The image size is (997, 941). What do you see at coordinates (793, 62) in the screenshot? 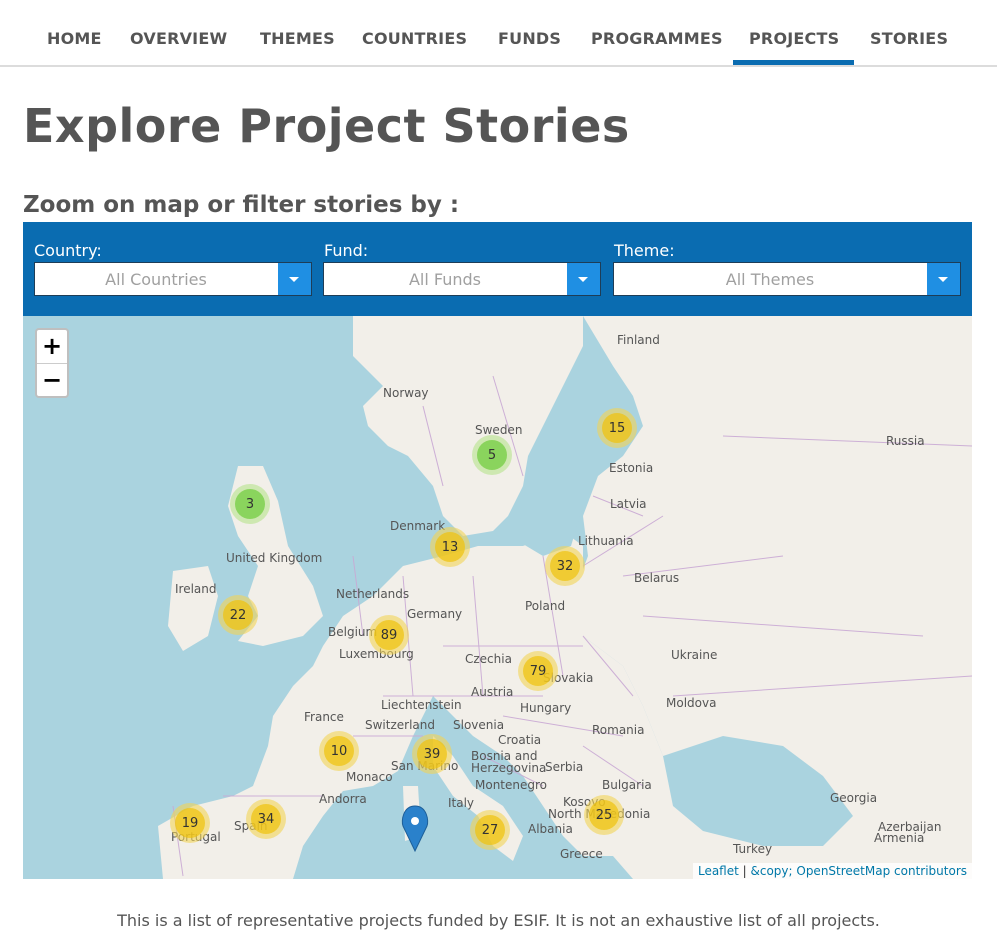
I see `active-tab-indicator` at bounding box center [793, 62].